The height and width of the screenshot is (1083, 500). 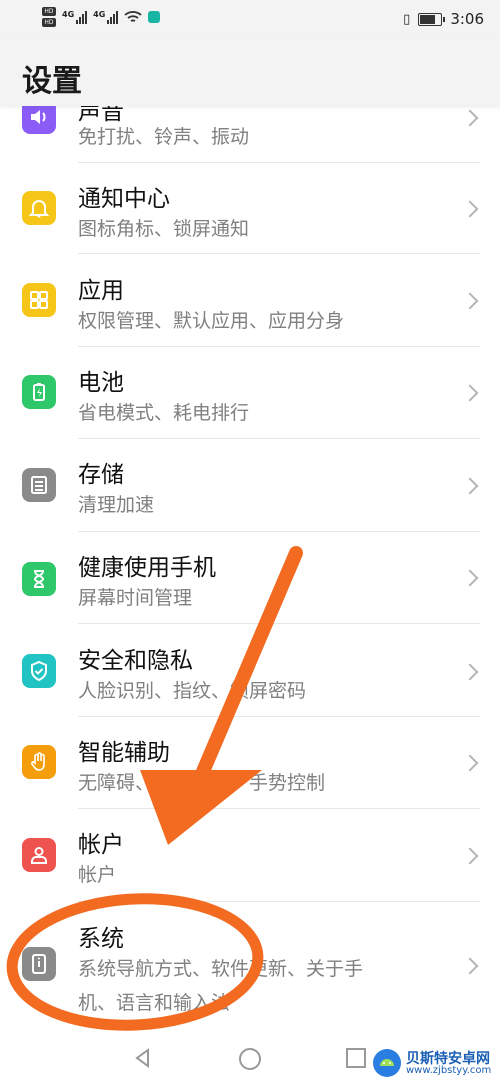 What do you see at coordinates (250, 486) in the screenshot?
I see `settings-item-storage: 存储 清理加速` at bounding box center [250, 486].